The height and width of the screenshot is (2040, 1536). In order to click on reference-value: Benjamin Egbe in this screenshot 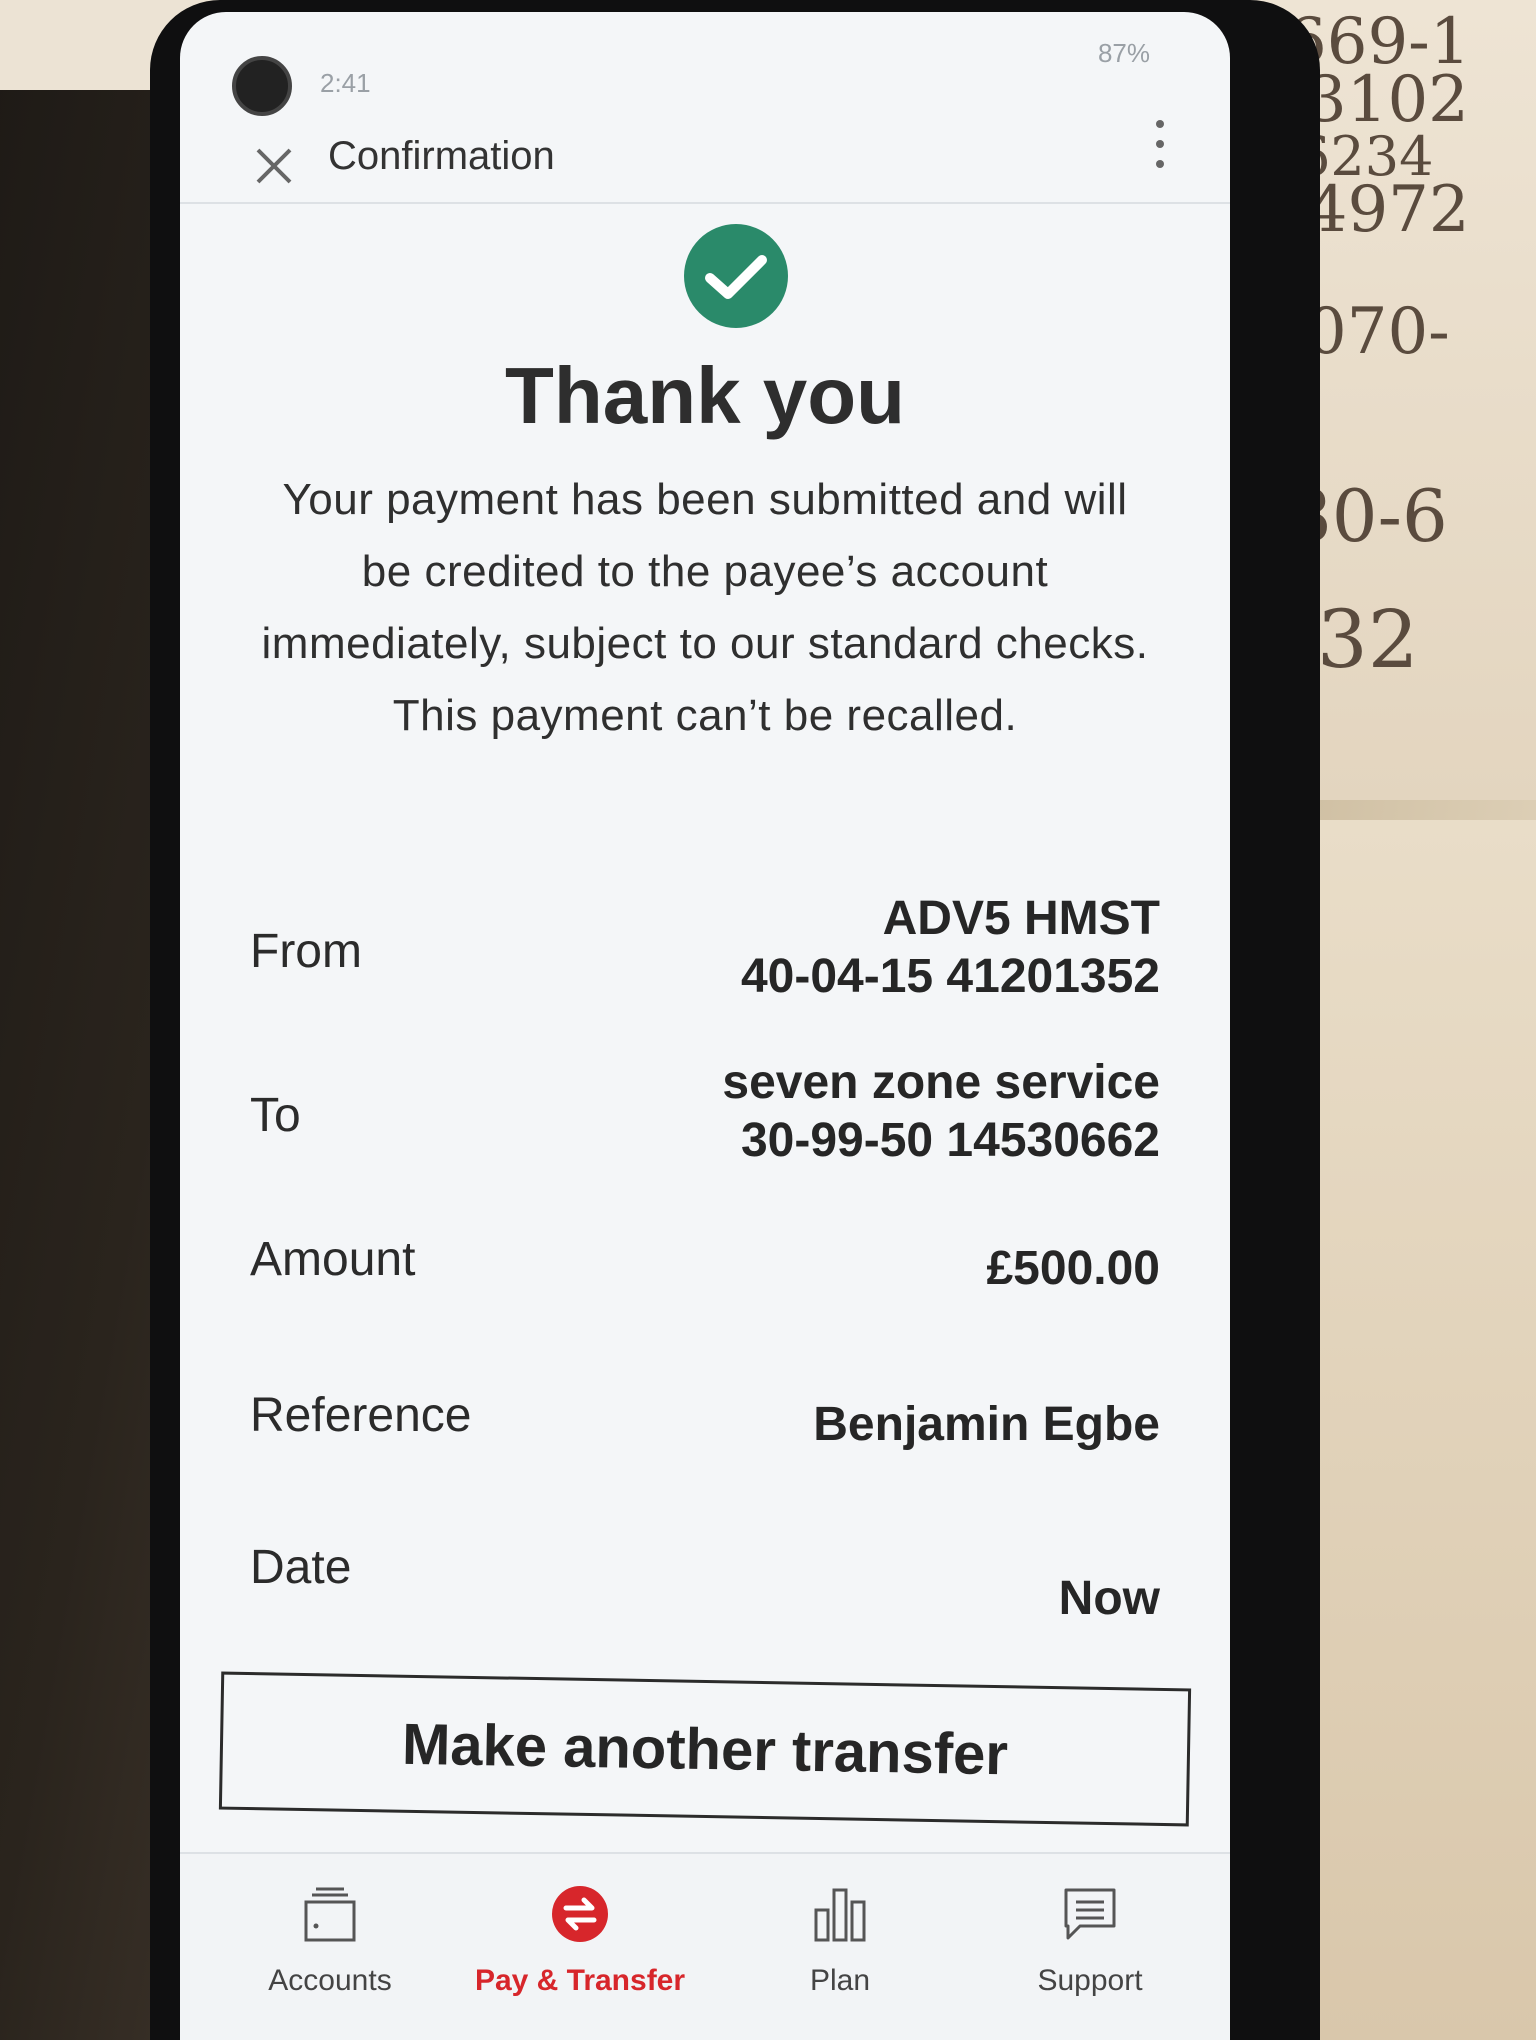, I will do `click(986, 1424)`.